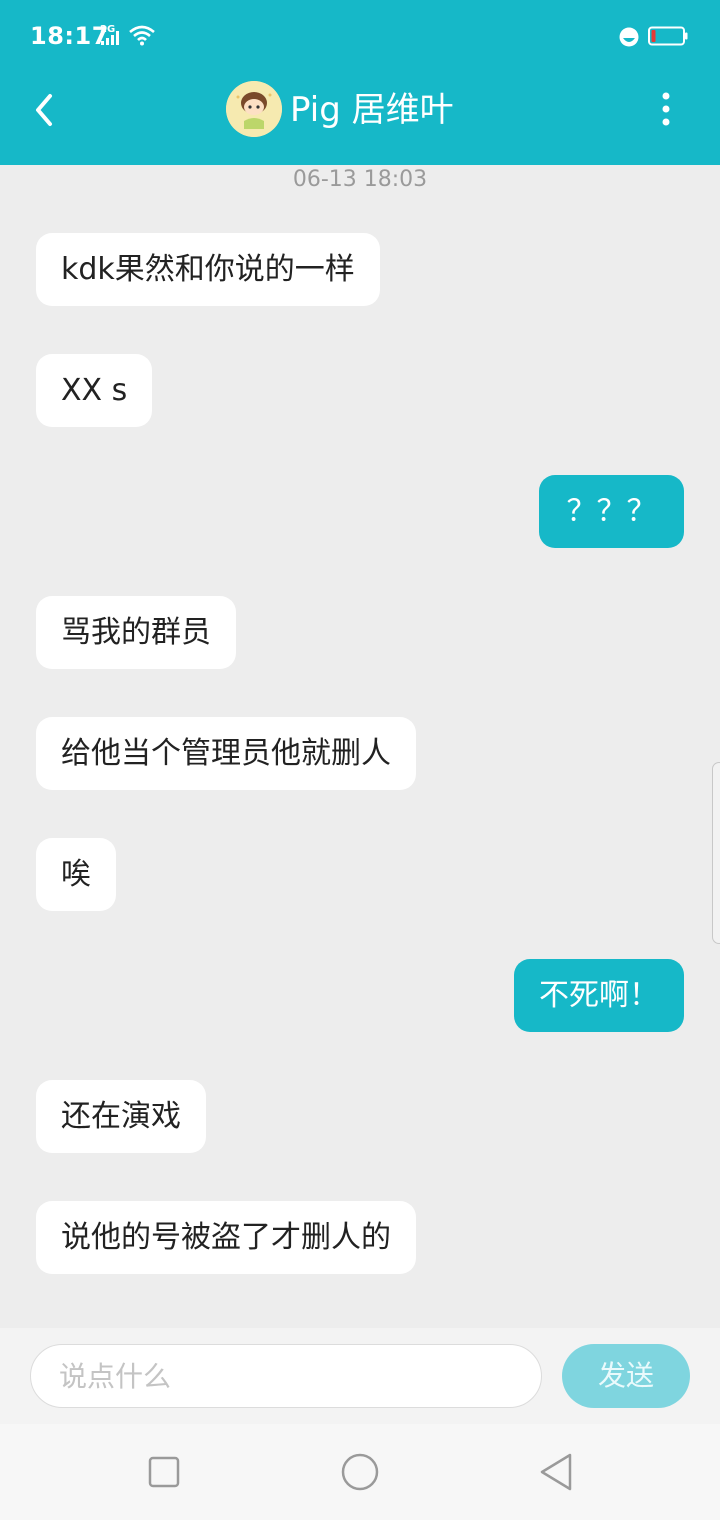 The width and height of the screenshot is (720, 1520). What do you see at coordinates (142, 35) in the screenshot?
I see `wifi-icon` at bounding box center [142, 35].